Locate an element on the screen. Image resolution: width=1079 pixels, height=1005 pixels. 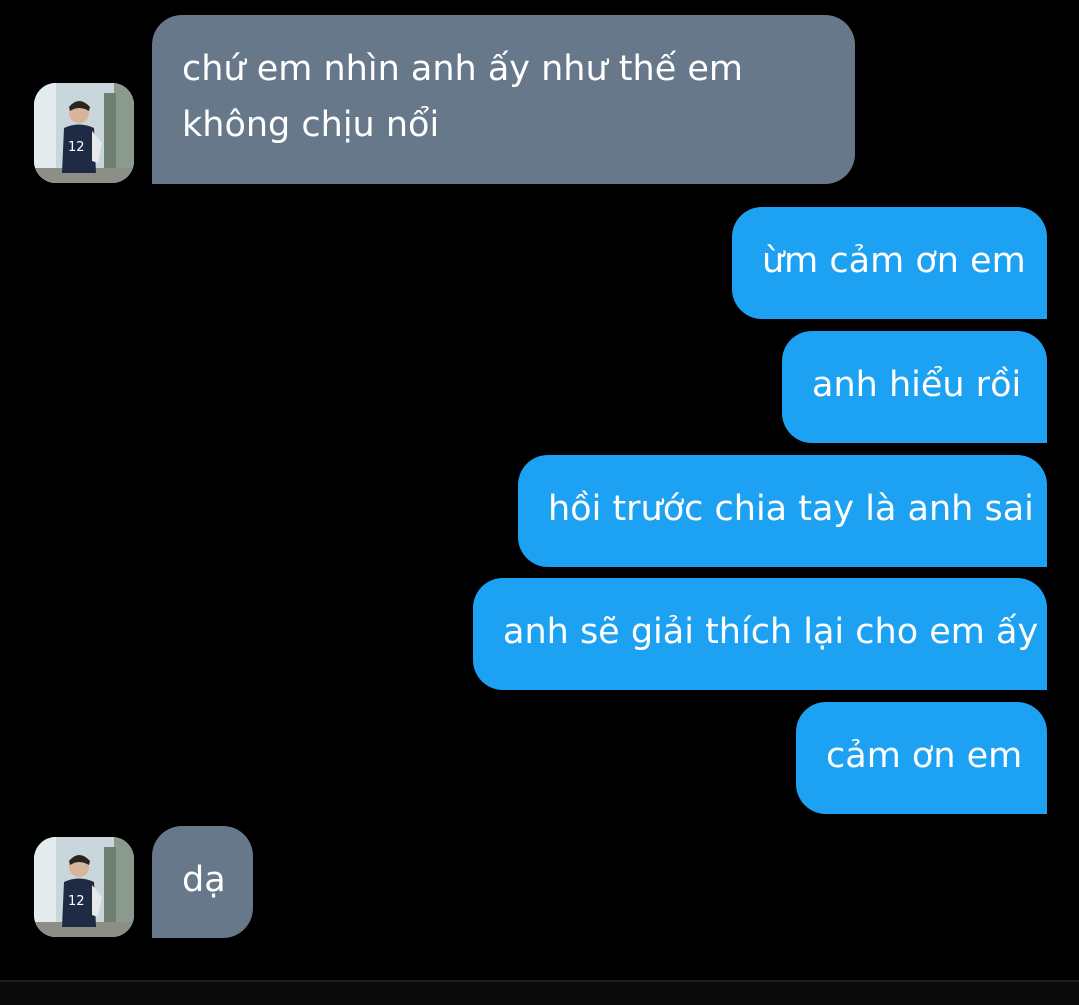
message-bubble-outgoing: ừm cảm ơn em is located at coordinates (889, 263).